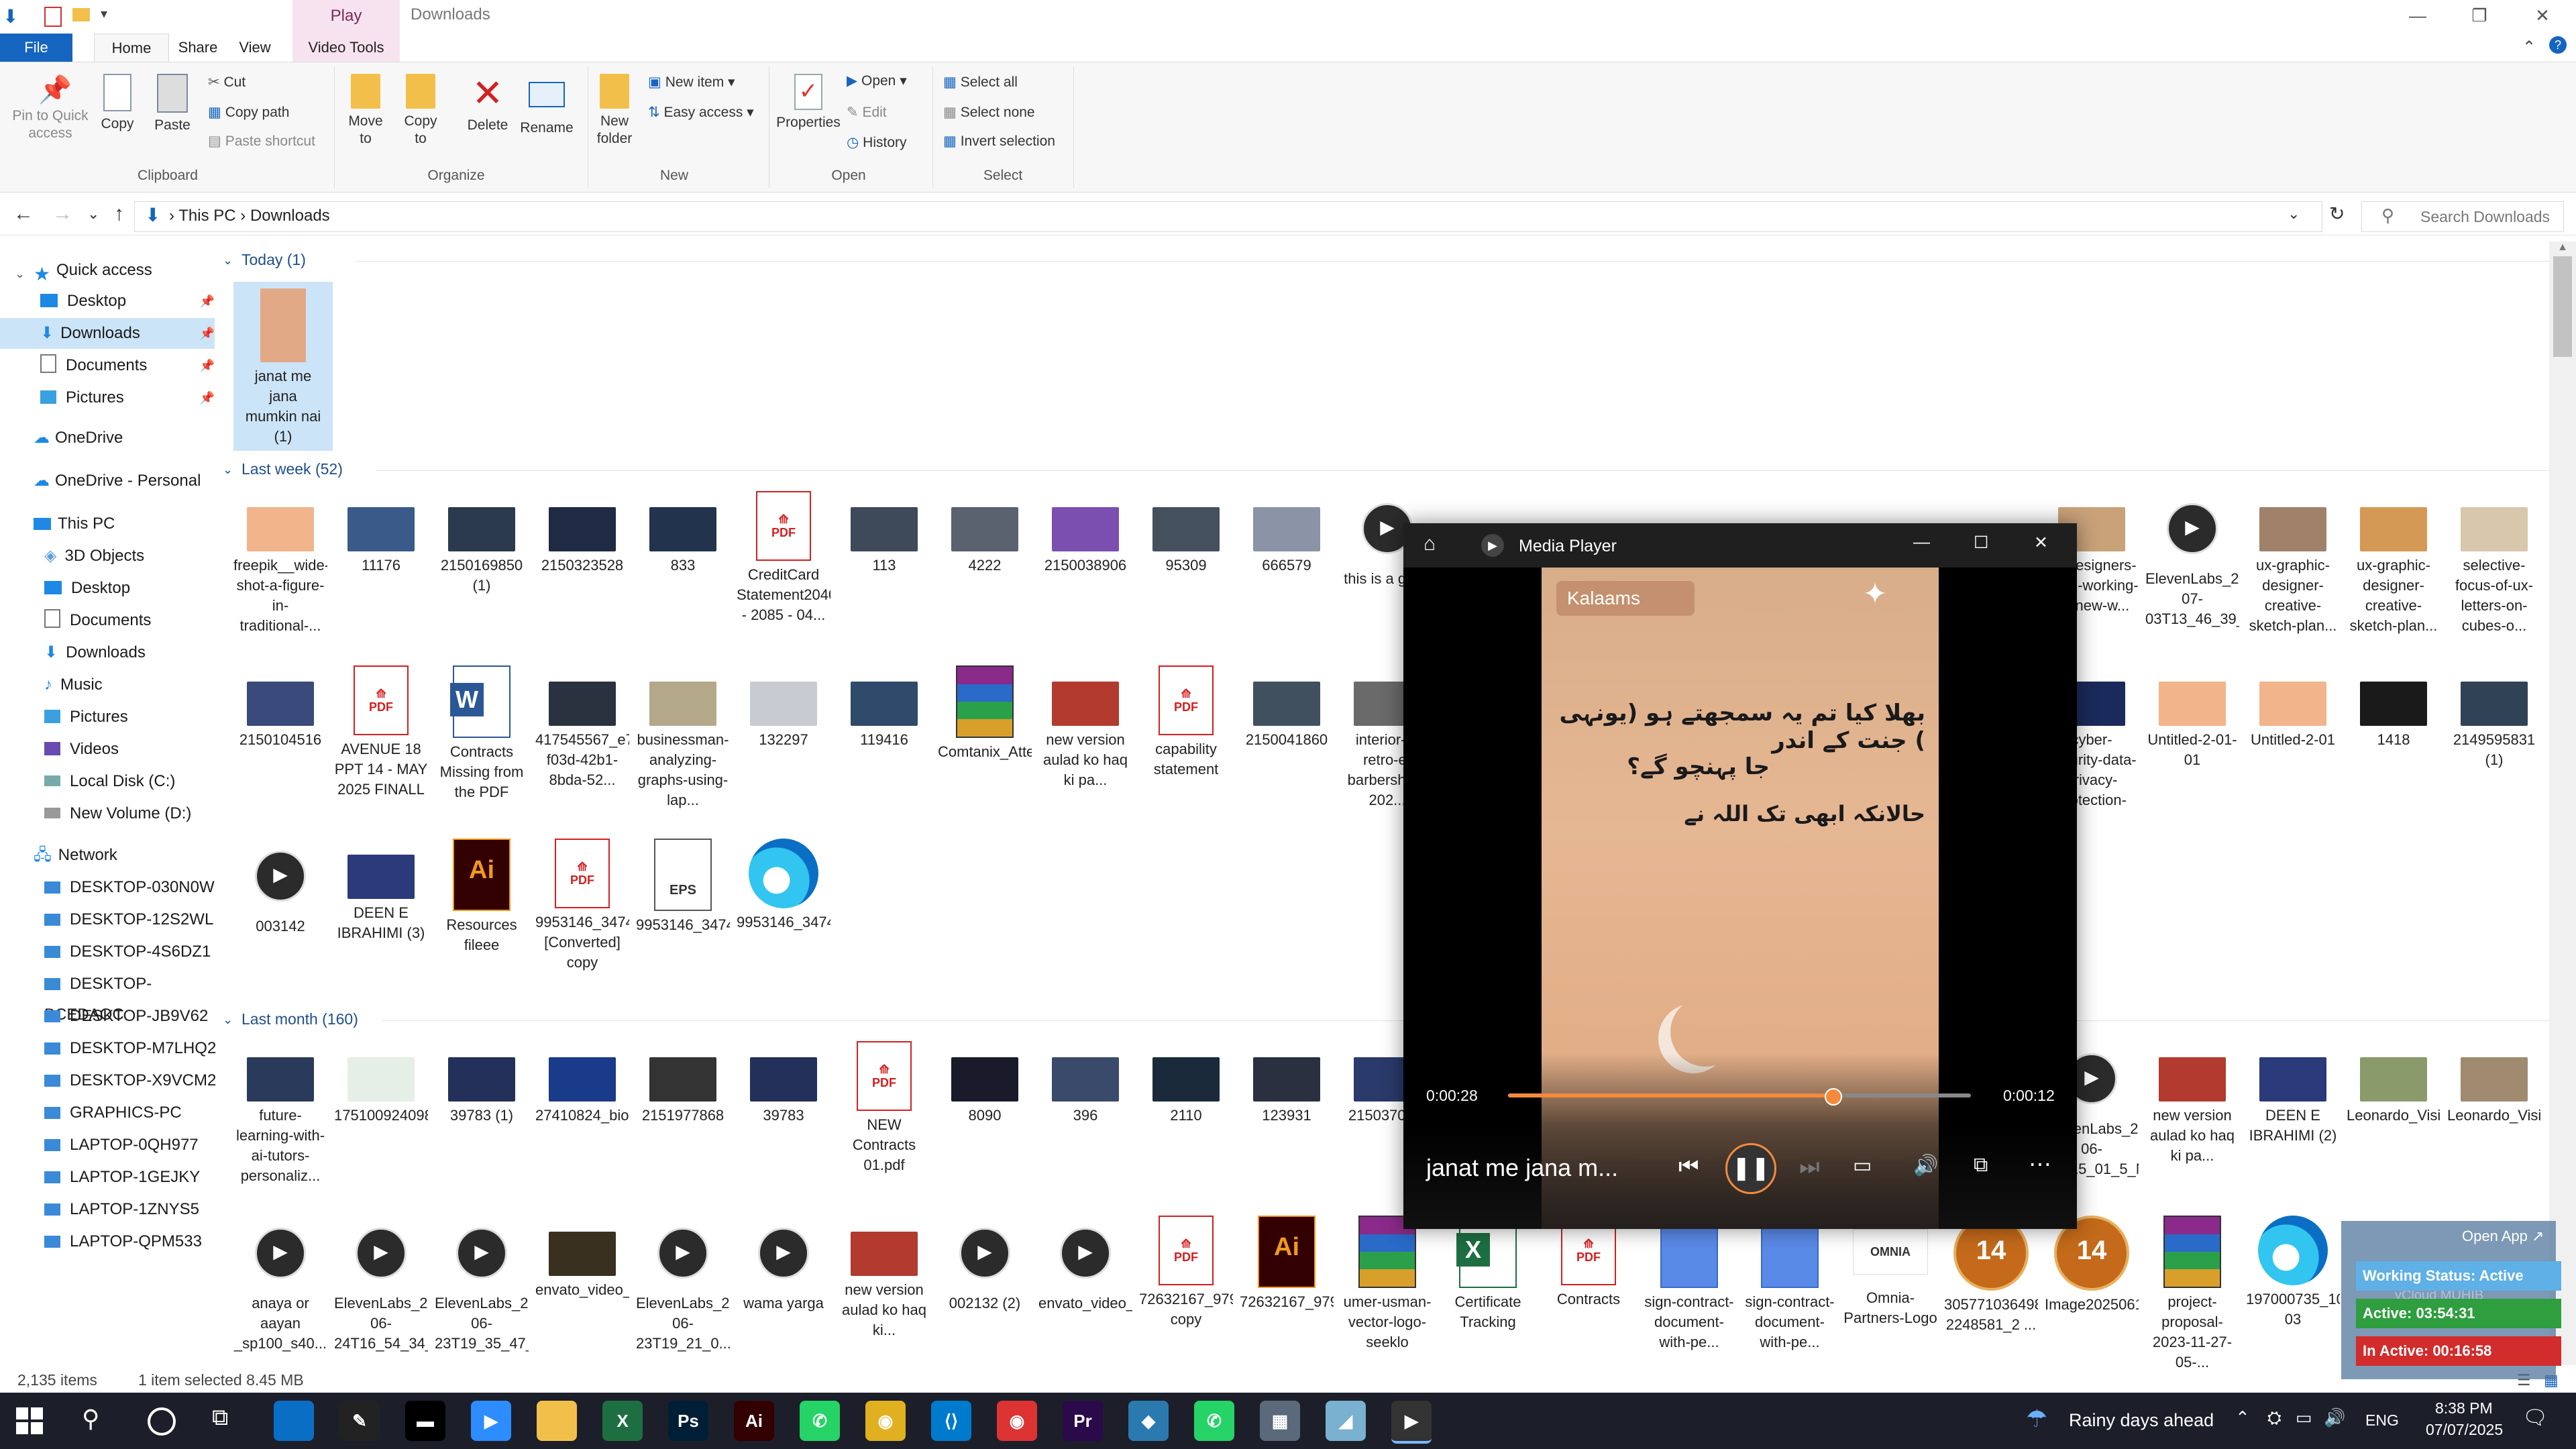 The image size is (2576, 1449). Describe the element at coordinates (783, 1264) in the screenshot. I see `file-item: ▶ wama yarga` at that location.